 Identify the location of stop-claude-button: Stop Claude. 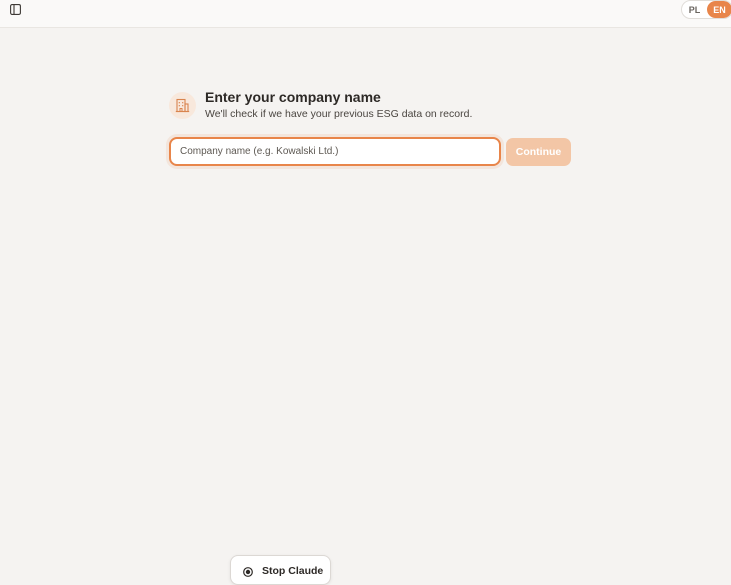
(280, 570).